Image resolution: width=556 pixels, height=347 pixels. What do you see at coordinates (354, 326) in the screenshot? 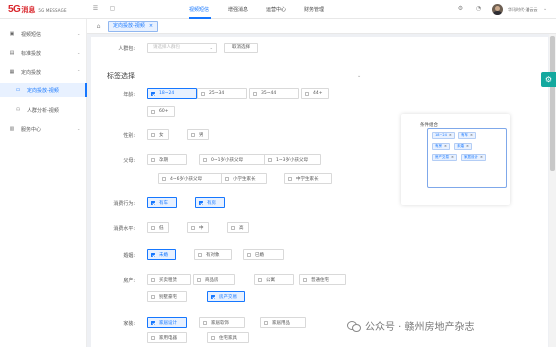
I see `wechat-icon` at bounding box center [354, 326].